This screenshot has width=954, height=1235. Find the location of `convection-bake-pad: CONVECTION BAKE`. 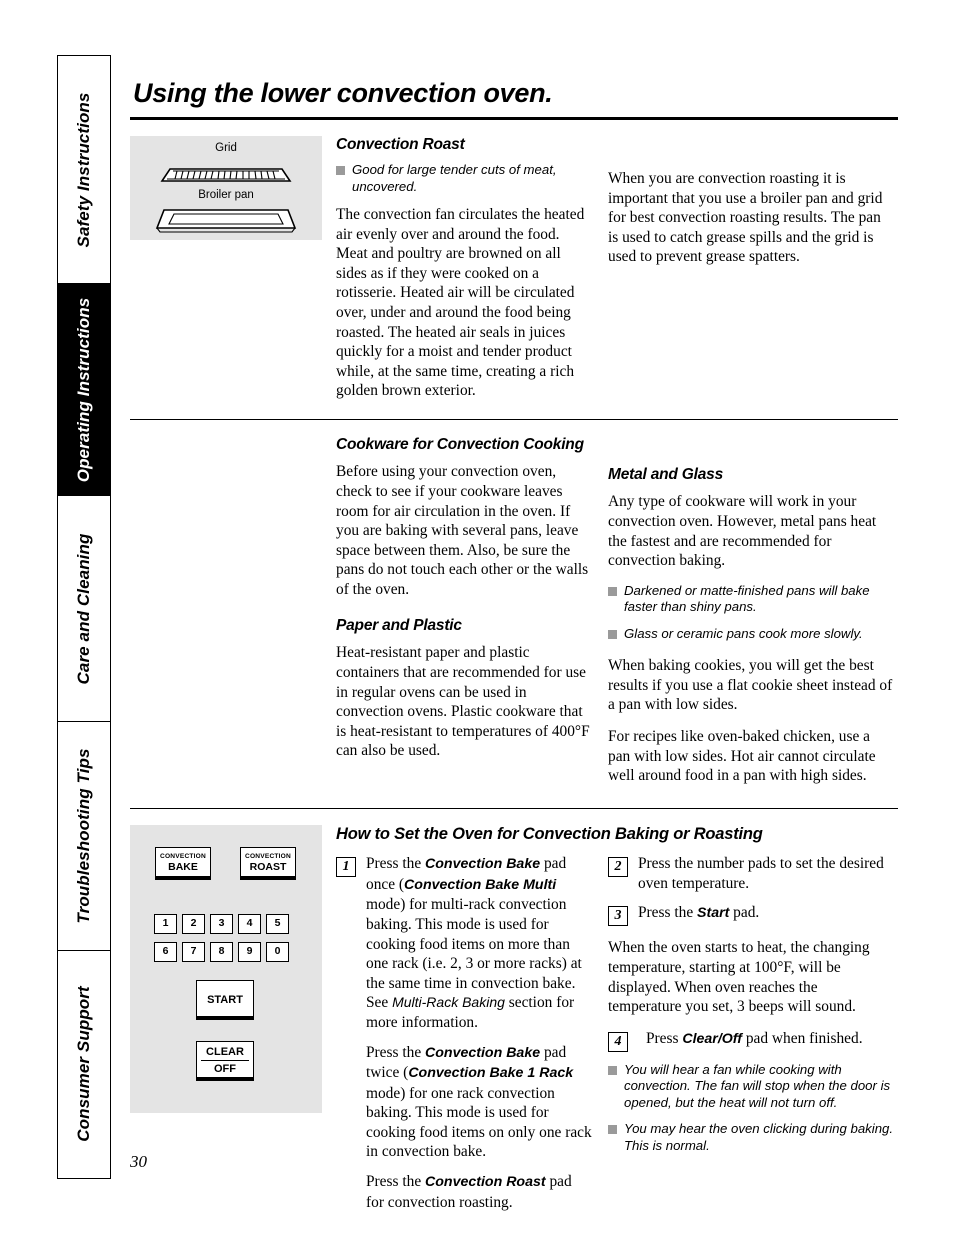

convection-bake-pad: CONVECTION BAKE is located at coordinates (183, 864).